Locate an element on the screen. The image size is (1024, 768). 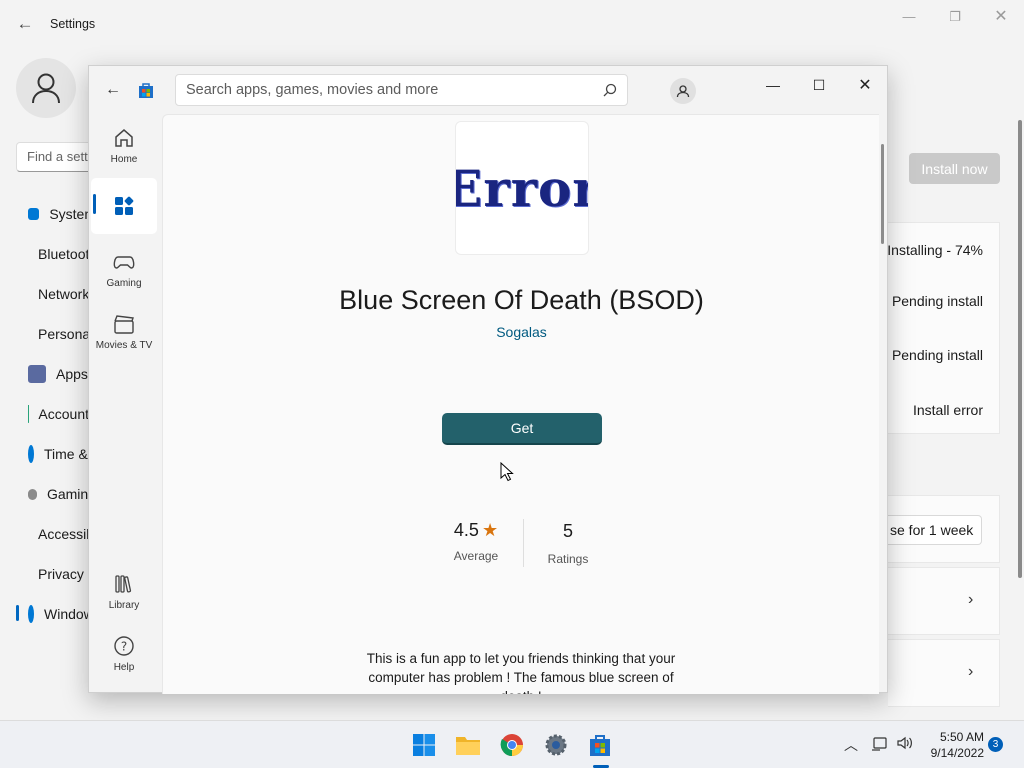
ratings-count: 5 Ratings is located at coordinates (568, 543).